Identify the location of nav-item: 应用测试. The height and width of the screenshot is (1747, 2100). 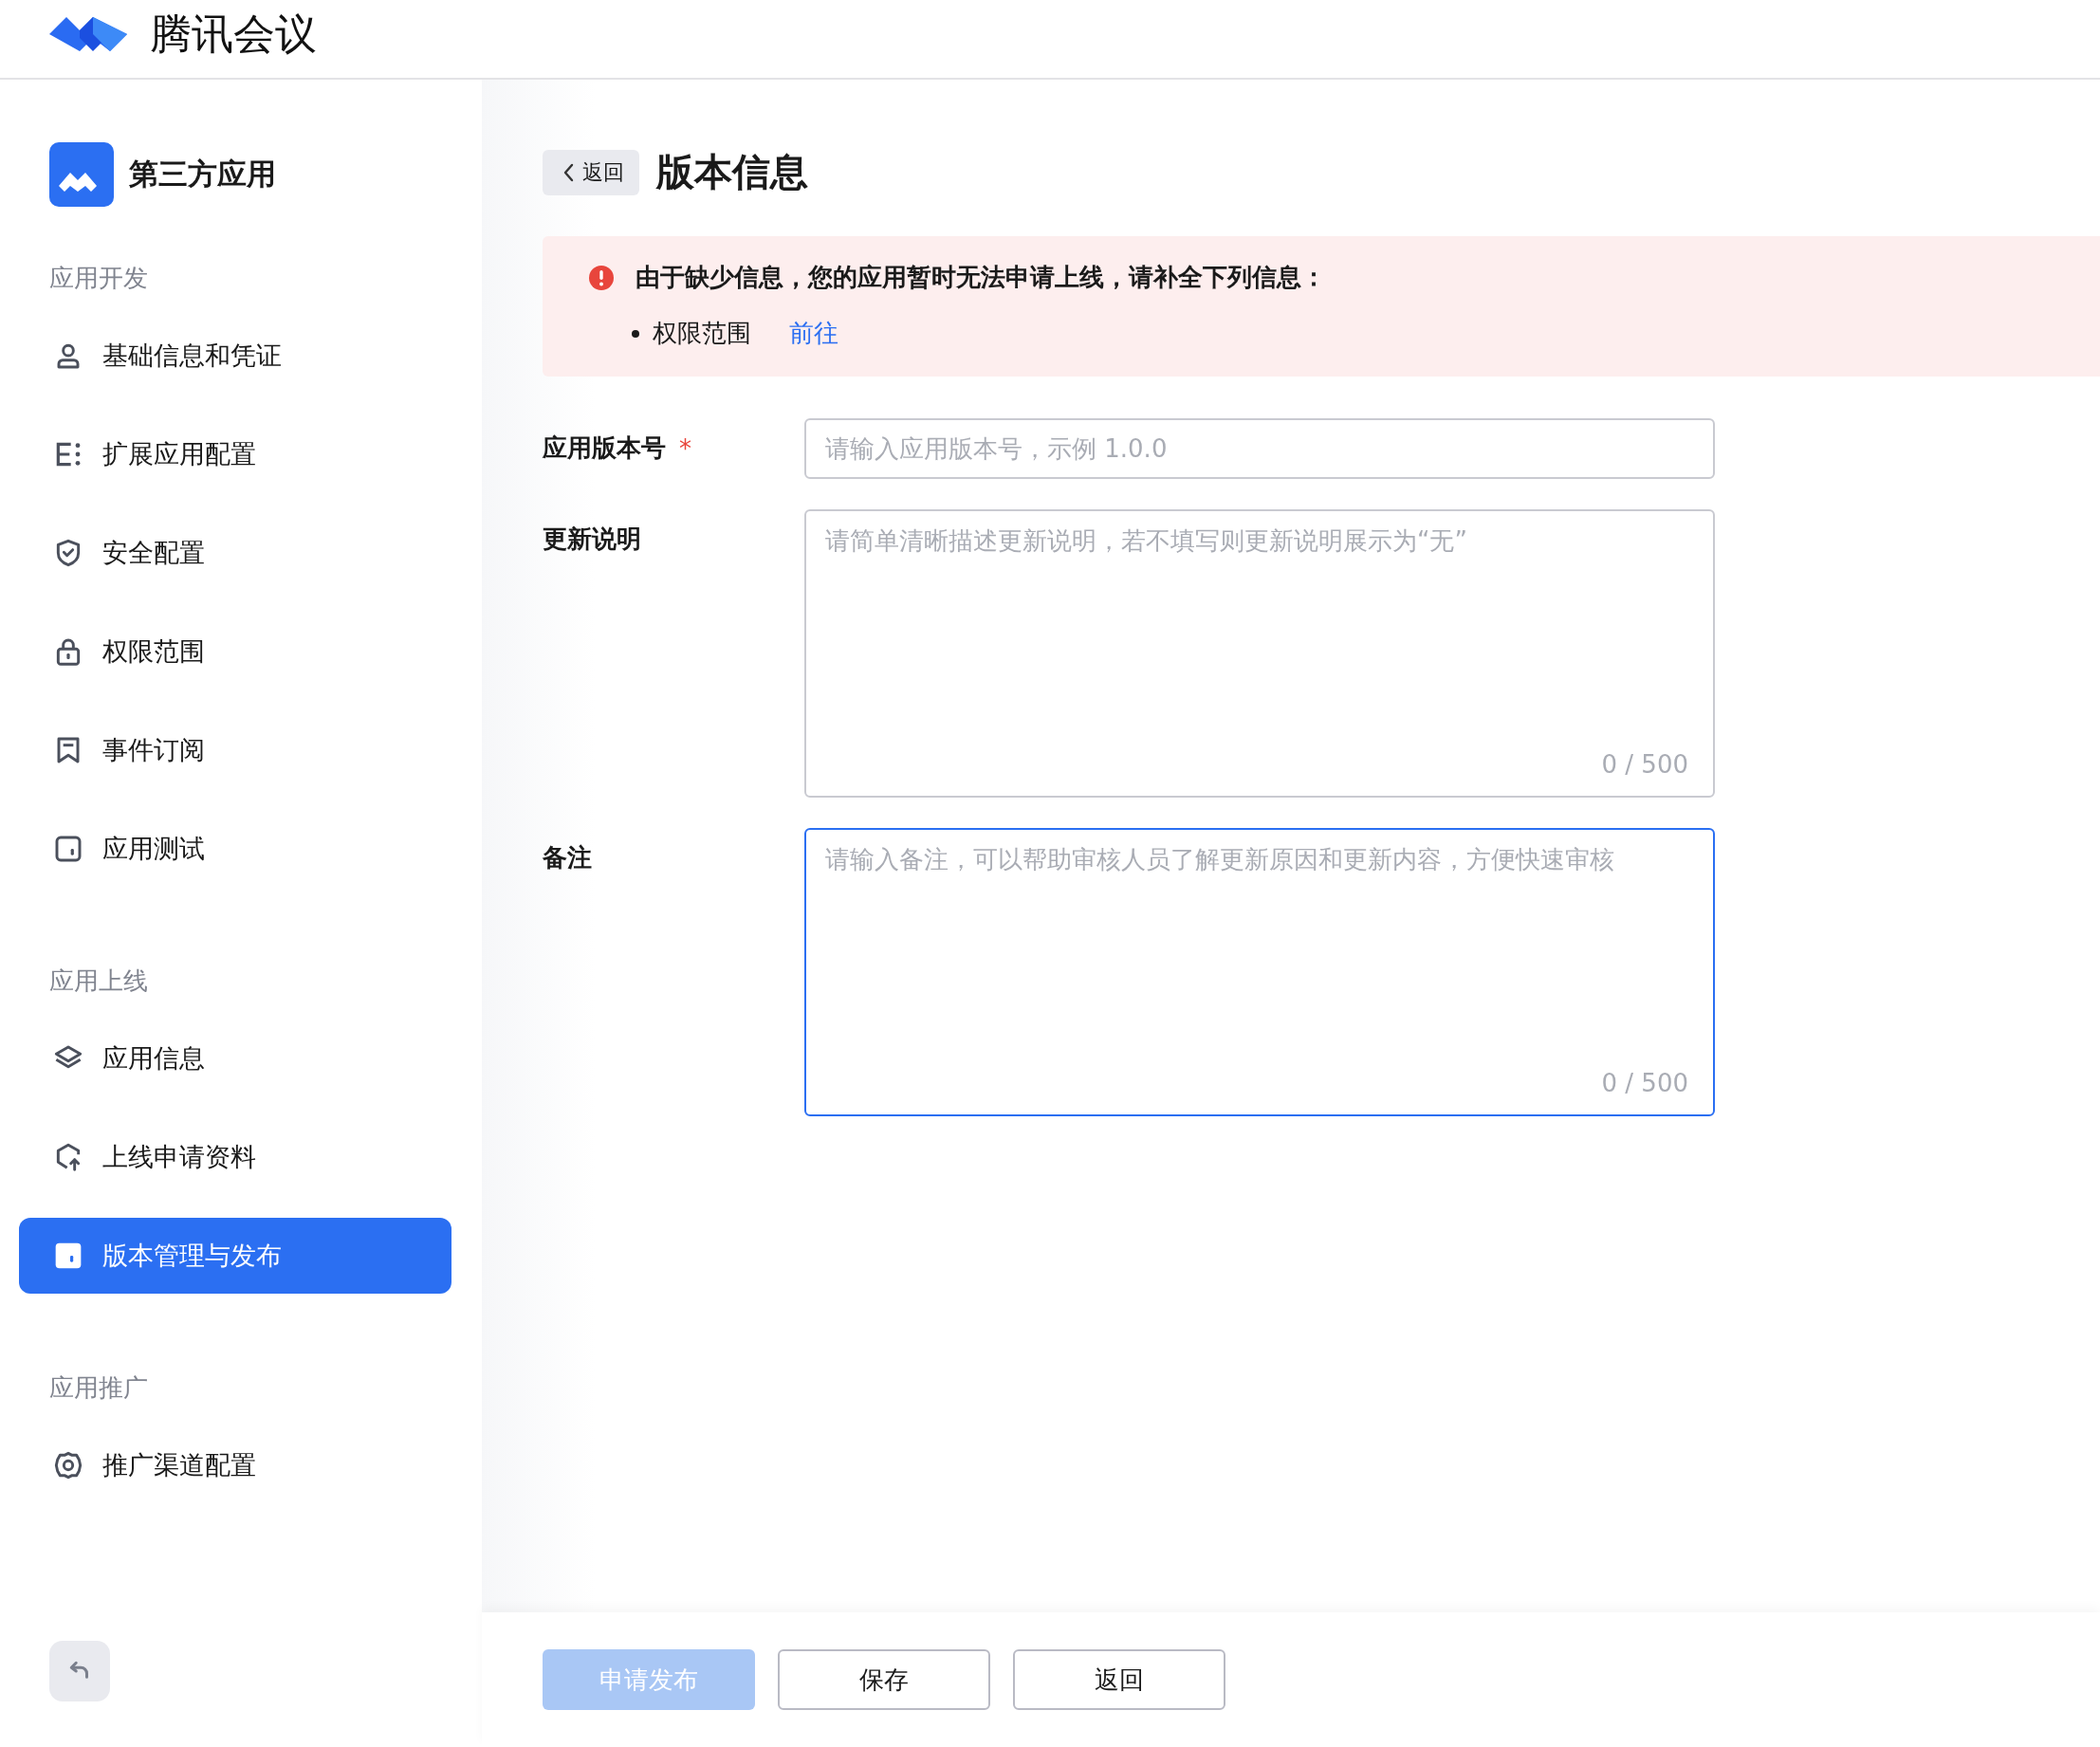
(235, 849).